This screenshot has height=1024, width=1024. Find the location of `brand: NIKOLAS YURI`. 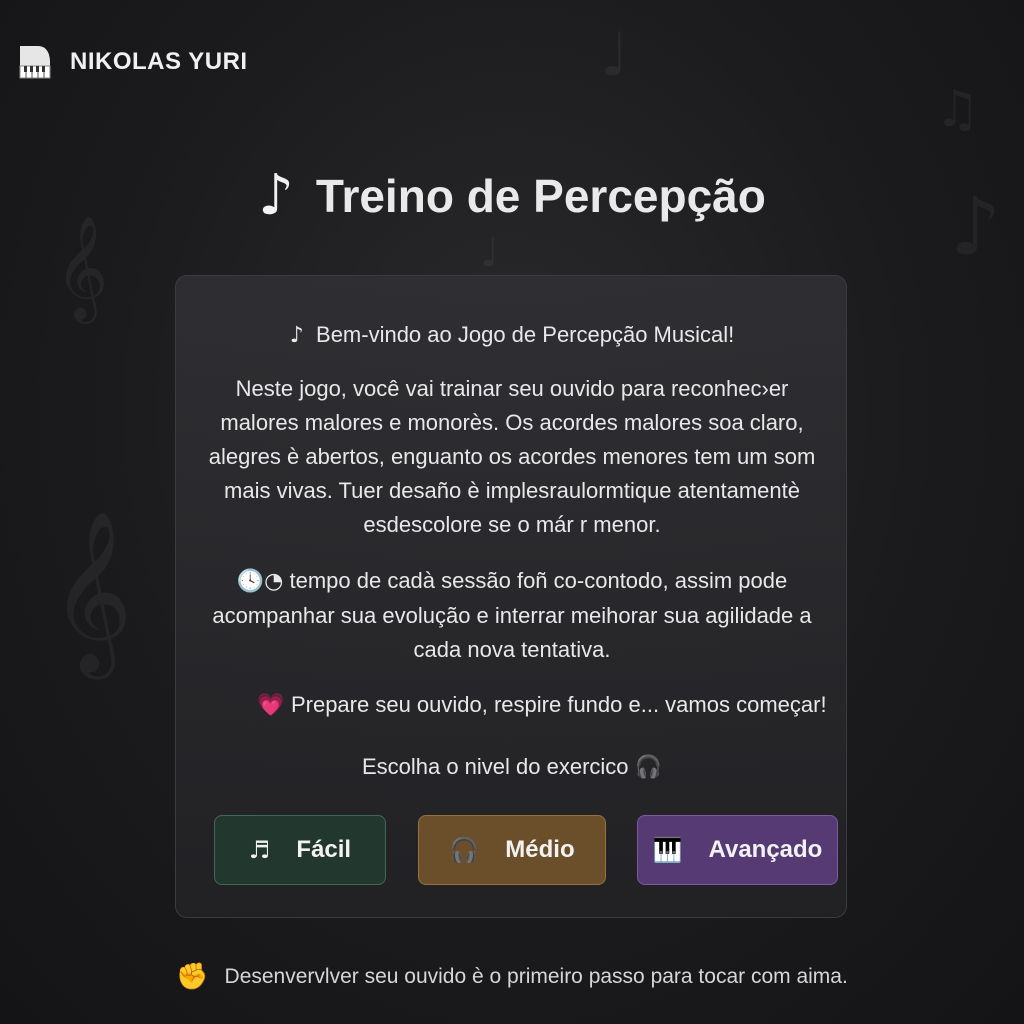

brand: NIKOLAS YURI is located at coordinates (133, 62).